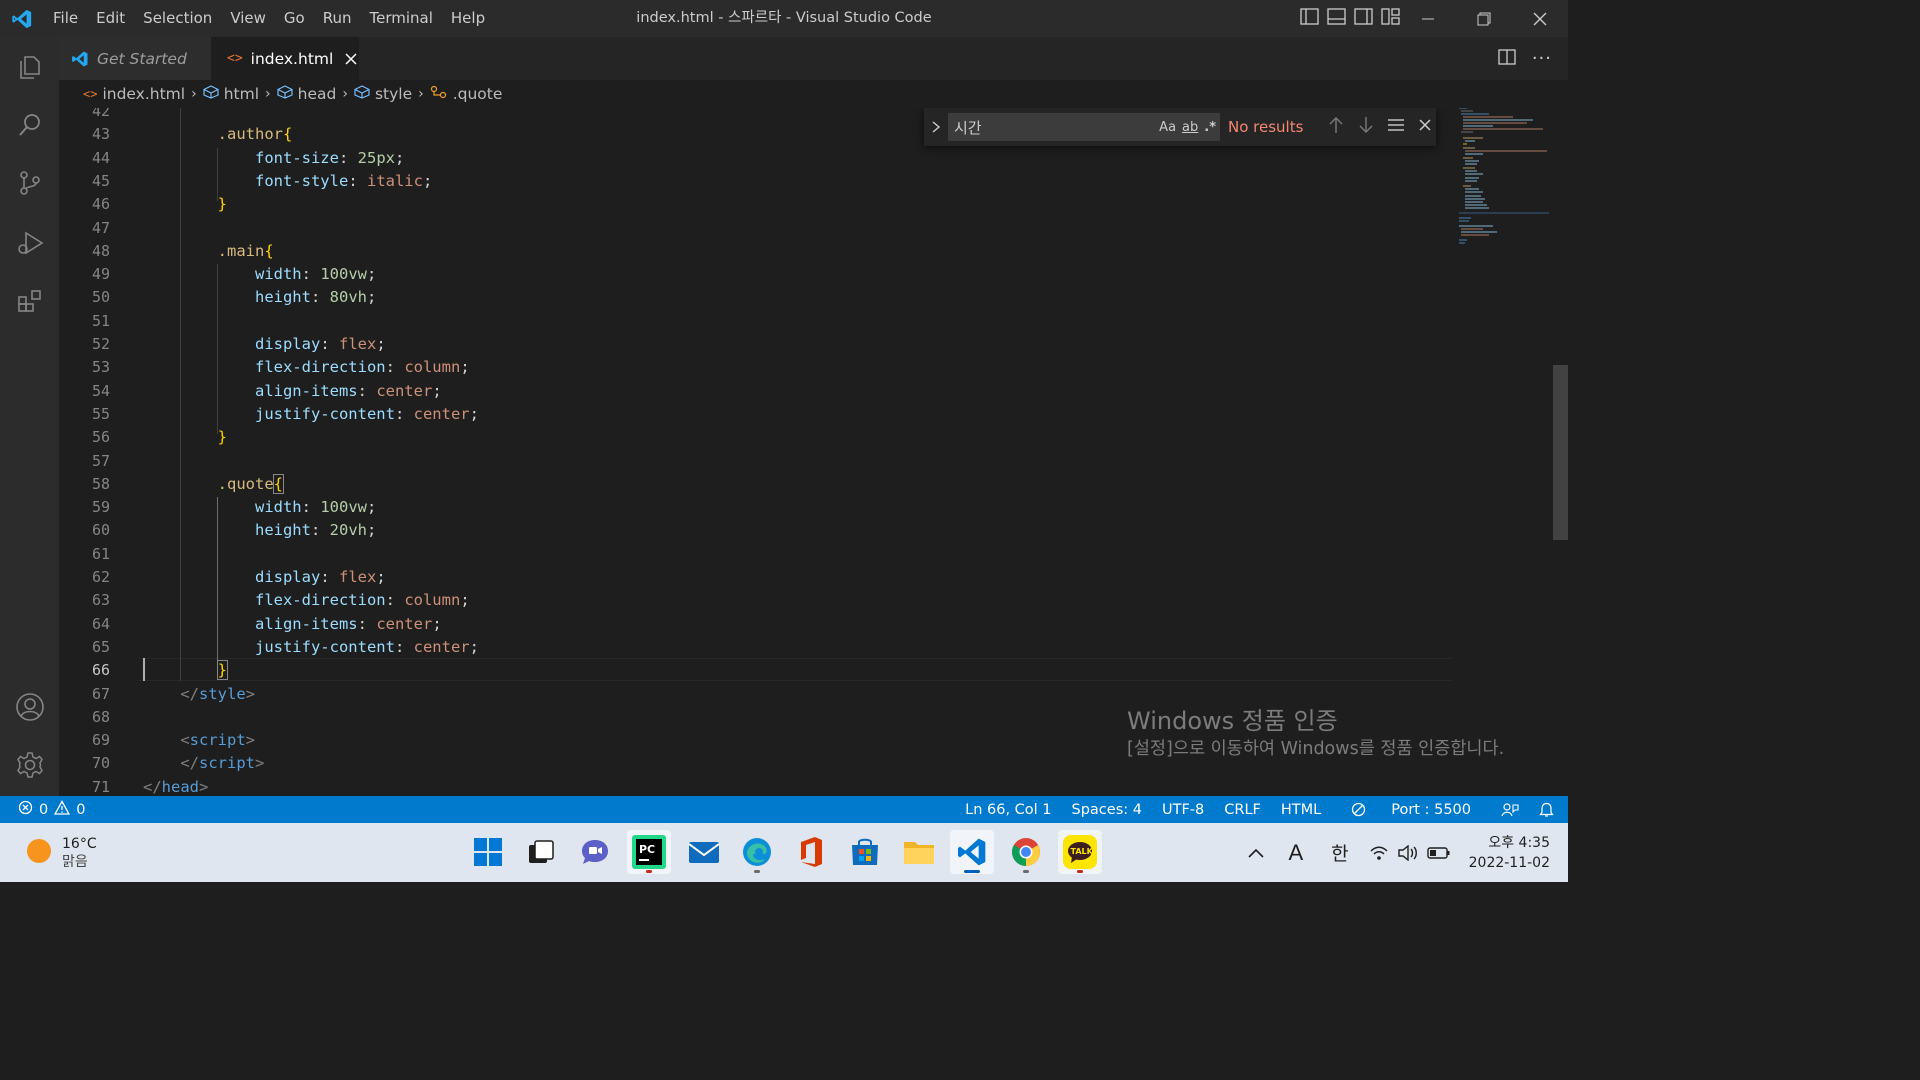 The width and height of the screenshot is (1920, 1080). What do you see at coordinates (1350, 18) in the screenshot?
I see `layout-controls` at bounding box center [1350, 18].